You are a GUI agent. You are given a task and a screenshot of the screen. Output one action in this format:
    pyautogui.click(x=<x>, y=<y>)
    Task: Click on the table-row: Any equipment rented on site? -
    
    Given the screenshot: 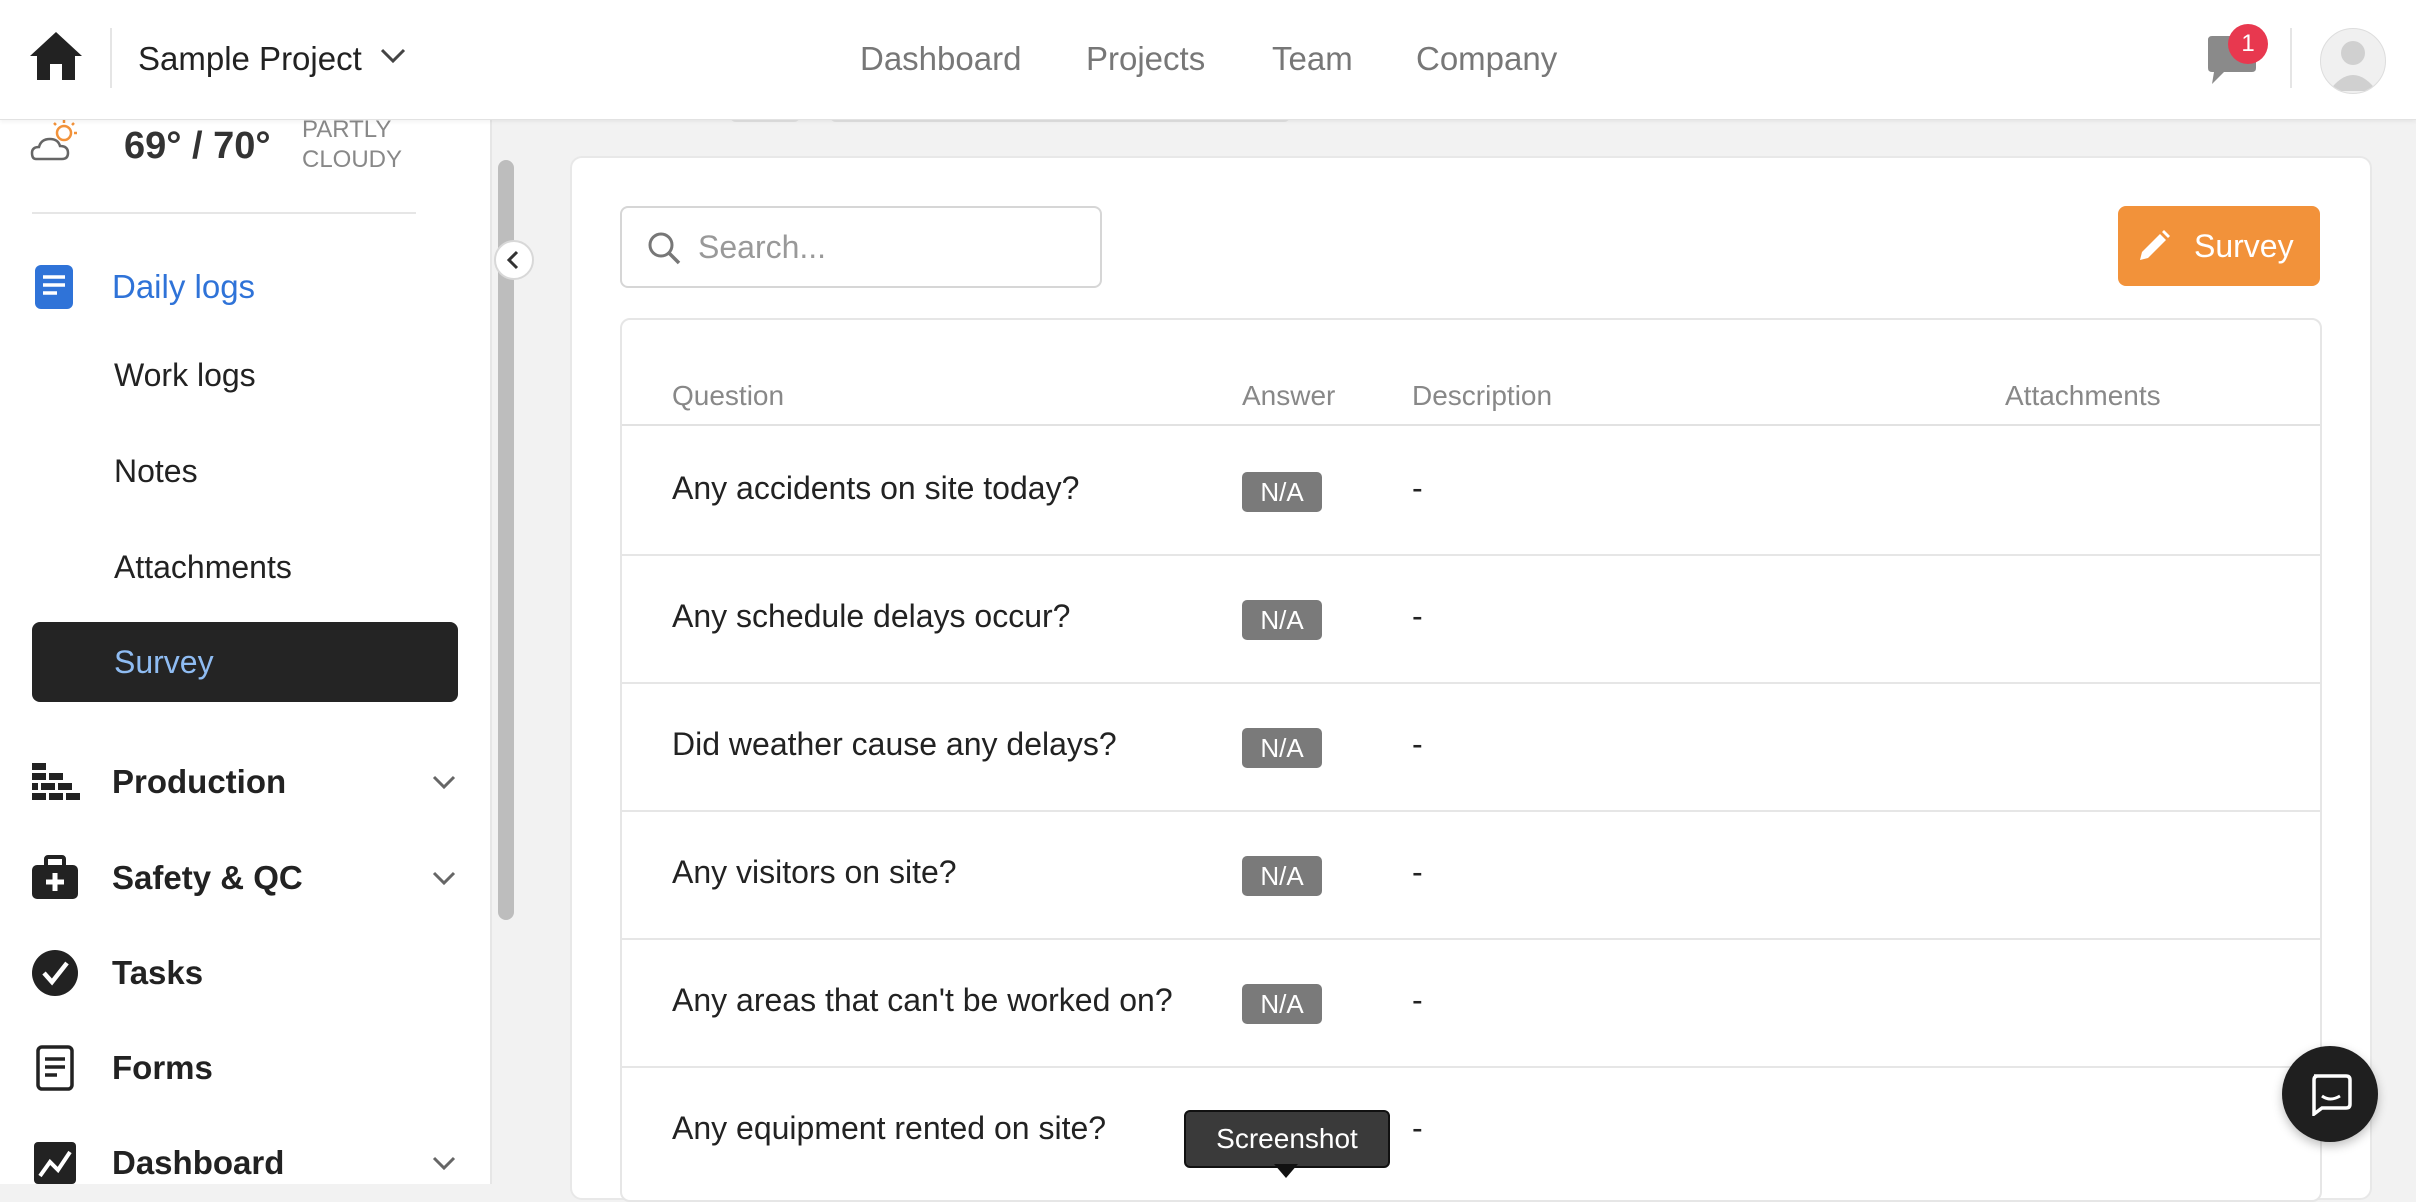 What is the action you would take?
    pyautogui.click(x=1471, y=1130)
    